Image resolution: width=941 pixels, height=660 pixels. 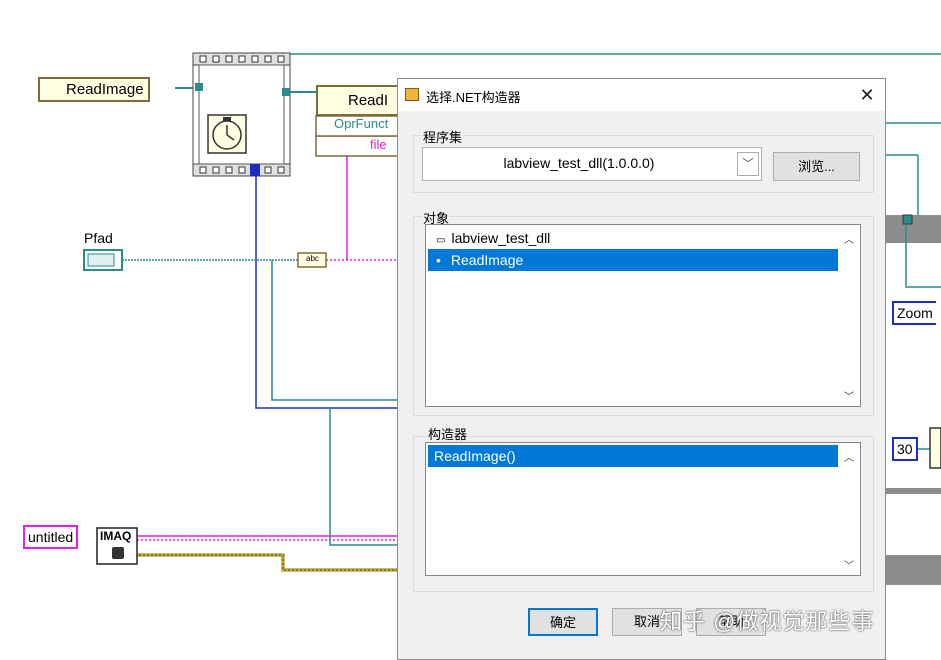 I want to click on dialog-title: 选择.NET构造器, so click(x=473, y=97).